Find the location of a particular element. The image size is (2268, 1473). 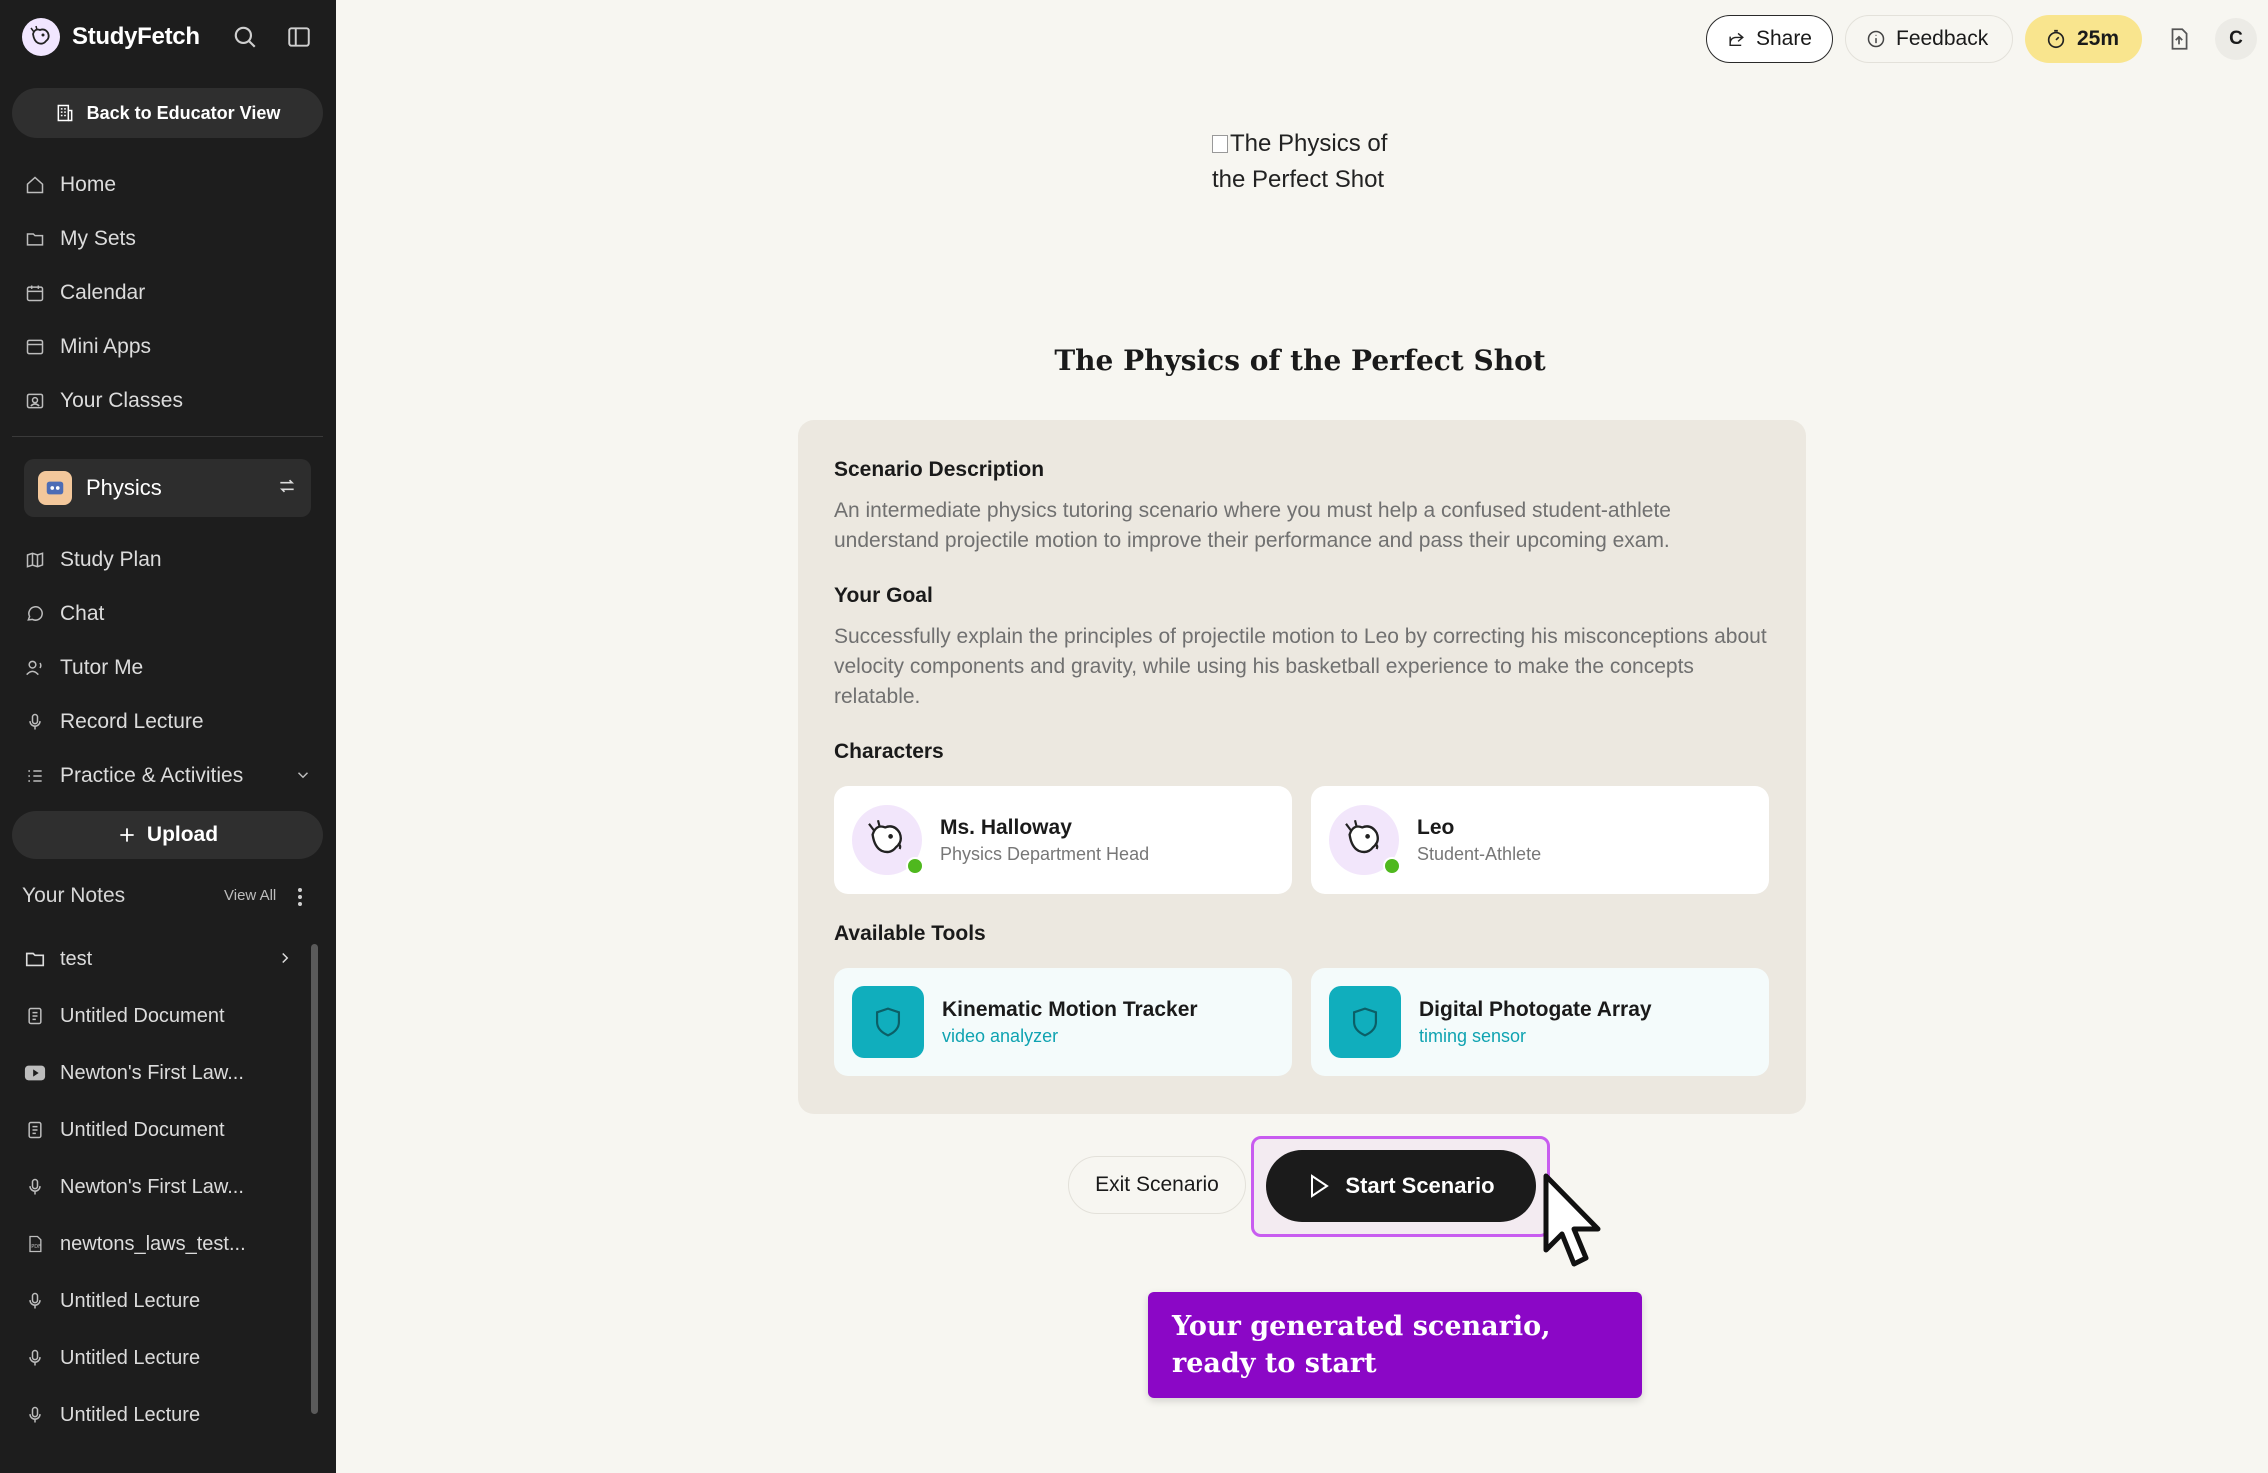

timer-icon is located at coordinates (2056, 39).